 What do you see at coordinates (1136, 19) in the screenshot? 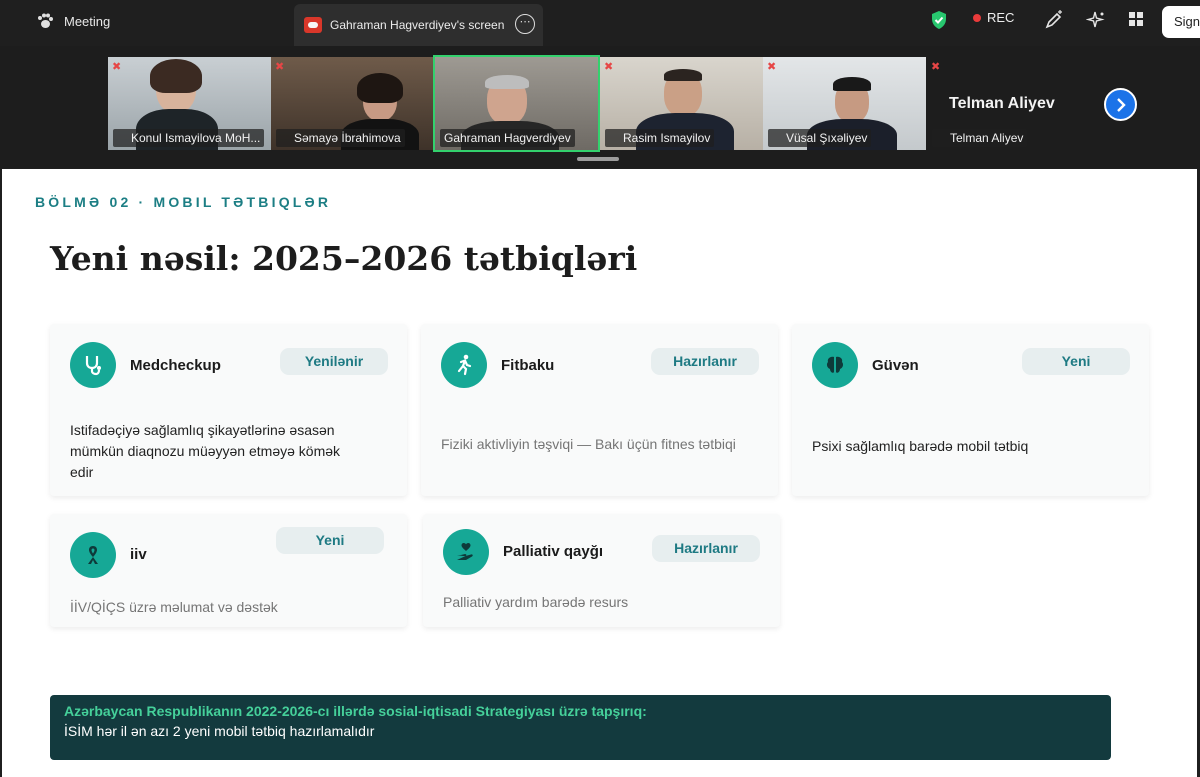
I see `apps-grid-icon` at bounding box center [1136, 19].